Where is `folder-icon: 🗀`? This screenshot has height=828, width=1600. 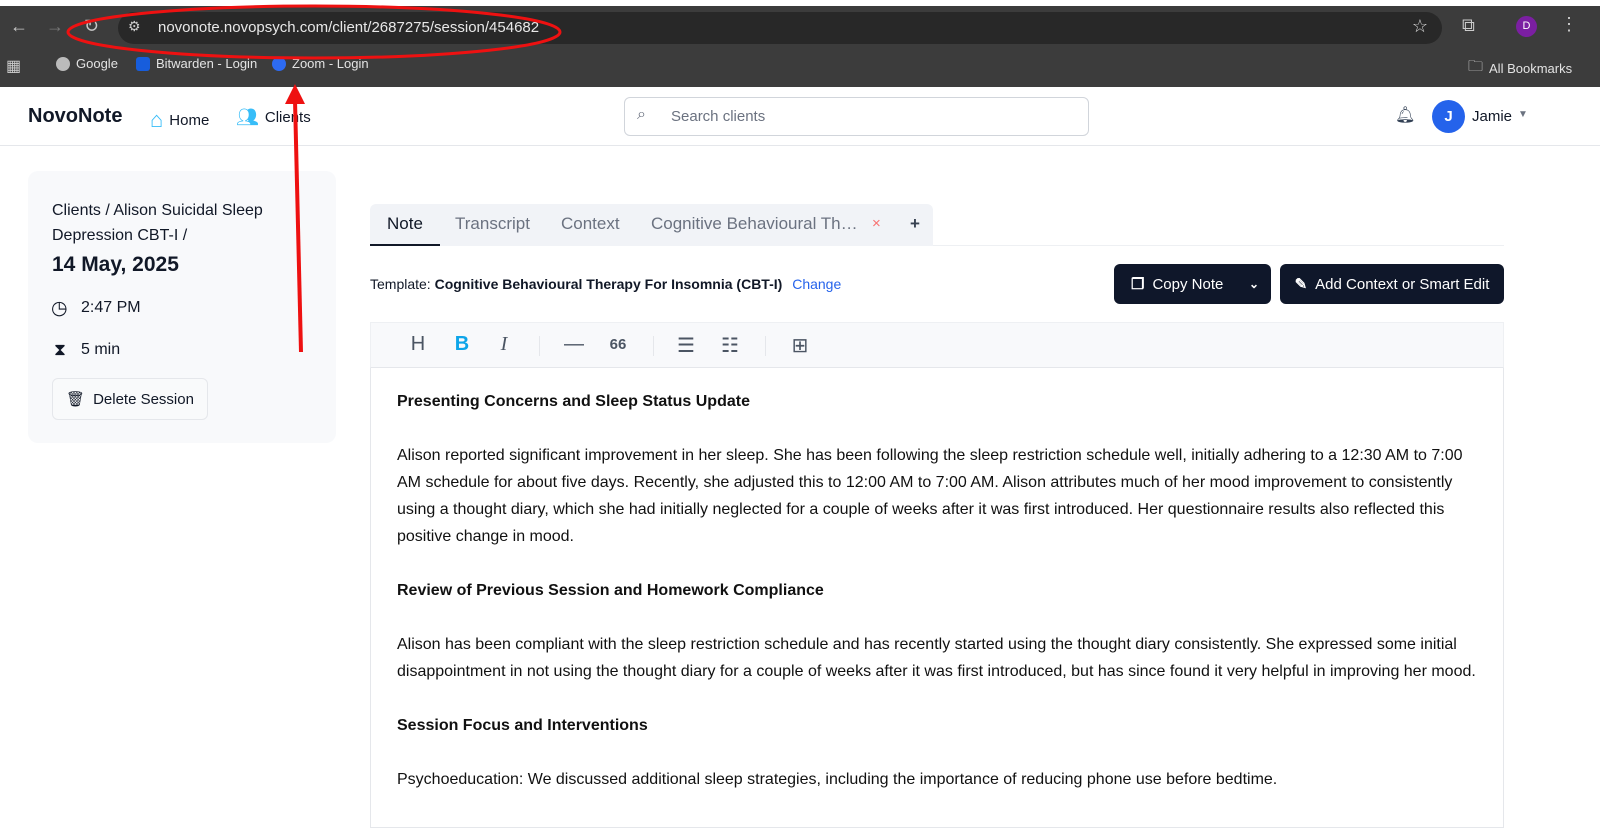
folder-icon: 🗀 is located at coordinates (1476, 66).